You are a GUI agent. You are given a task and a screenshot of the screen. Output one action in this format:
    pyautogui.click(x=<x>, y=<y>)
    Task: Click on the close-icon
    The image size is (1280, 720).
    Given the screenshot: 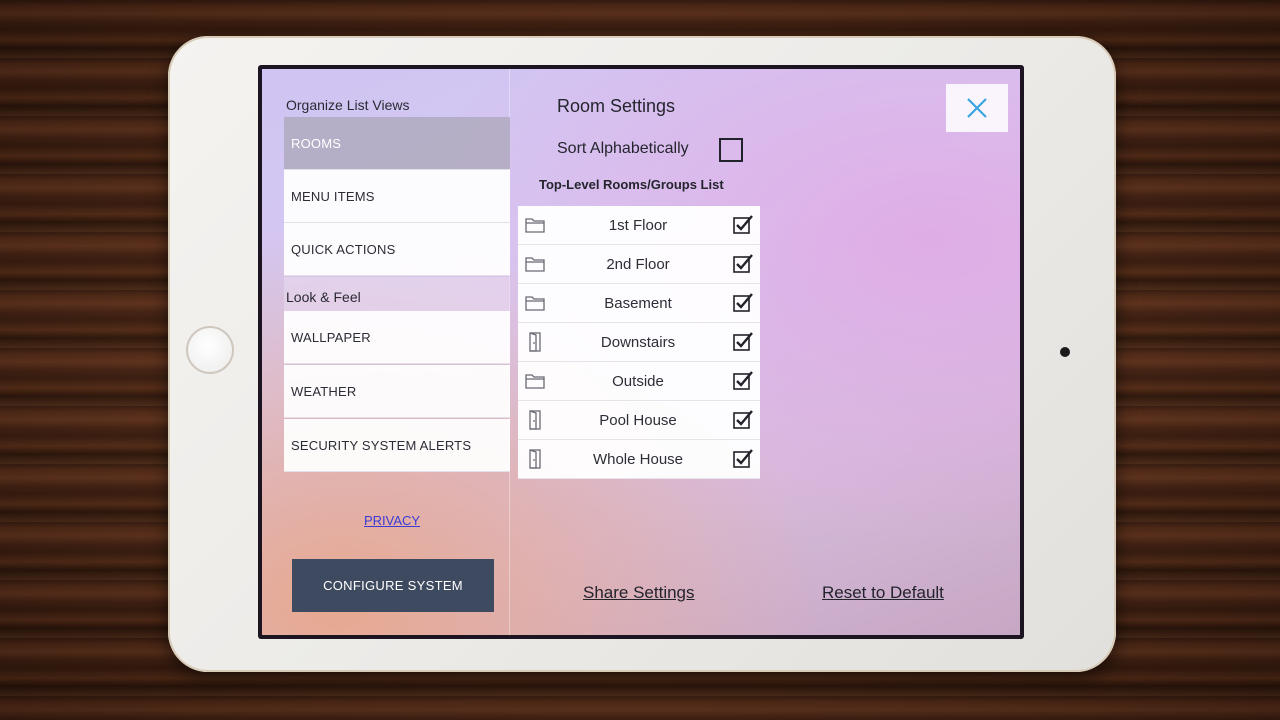 What is the action you would take?
    pyautogui.click(x=977, y=108)
    